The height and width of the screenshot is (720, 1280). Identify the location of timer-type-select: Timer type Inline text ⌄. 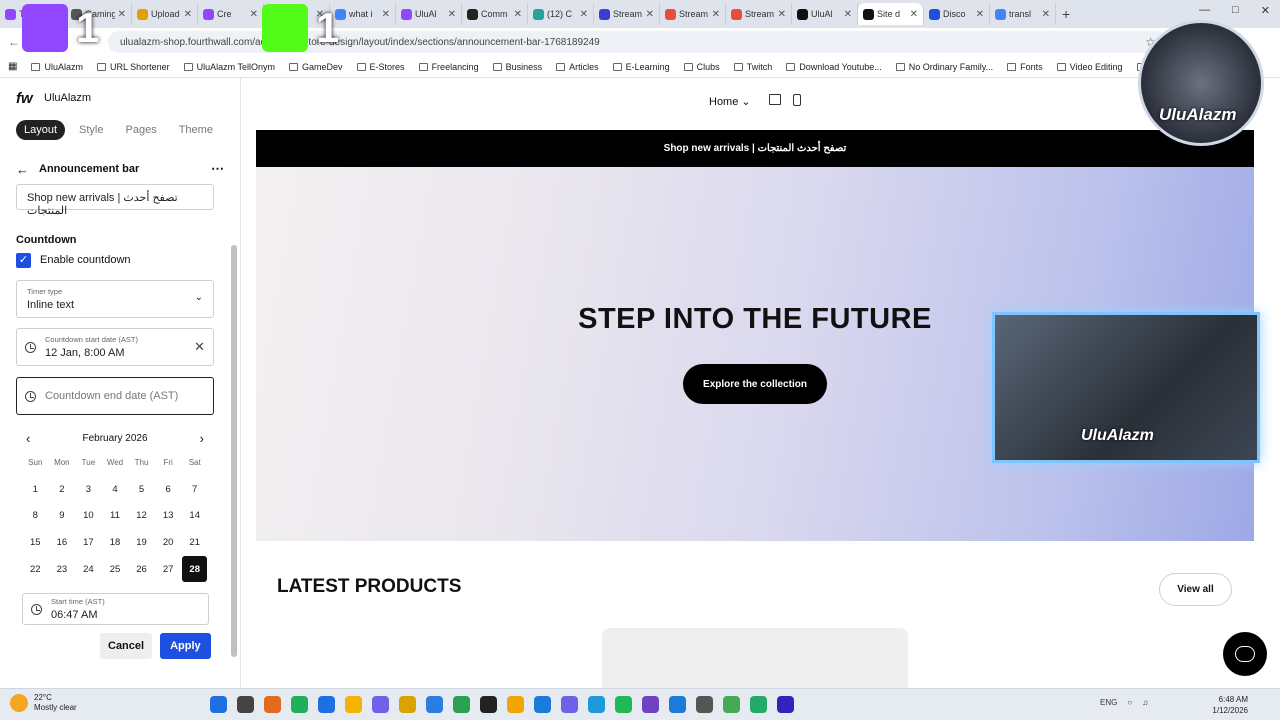
(115, 299).